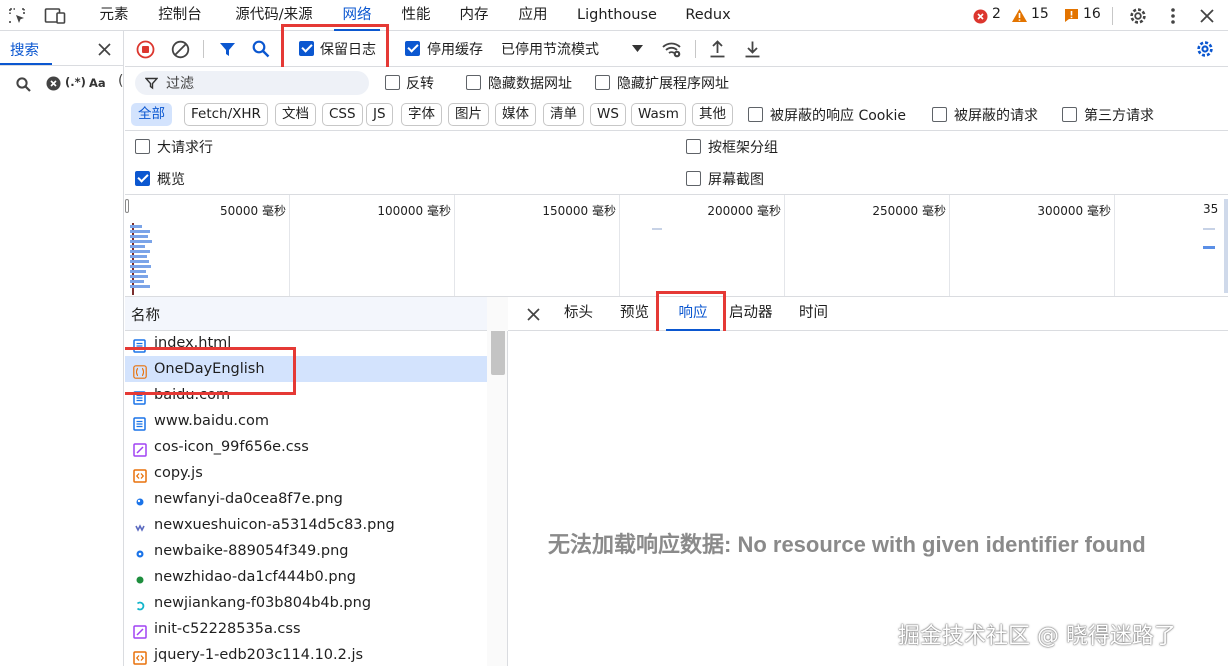 The height and width of the screenshot is (666, 1228). What do you see at coordinates (421, 114) in the screenshot?
I see `chip-font: 字体` at bounding box center [421, 114].